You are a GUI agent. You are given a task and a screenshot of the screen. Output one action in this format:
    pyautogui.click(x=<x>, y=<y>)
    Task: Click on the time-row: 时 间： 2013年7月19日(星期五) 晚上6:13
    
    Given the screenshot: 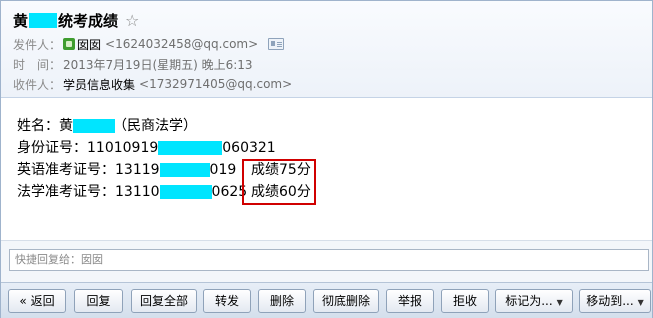 What is the action you would take?
    pyautogui.click(x=133, y=64)
    